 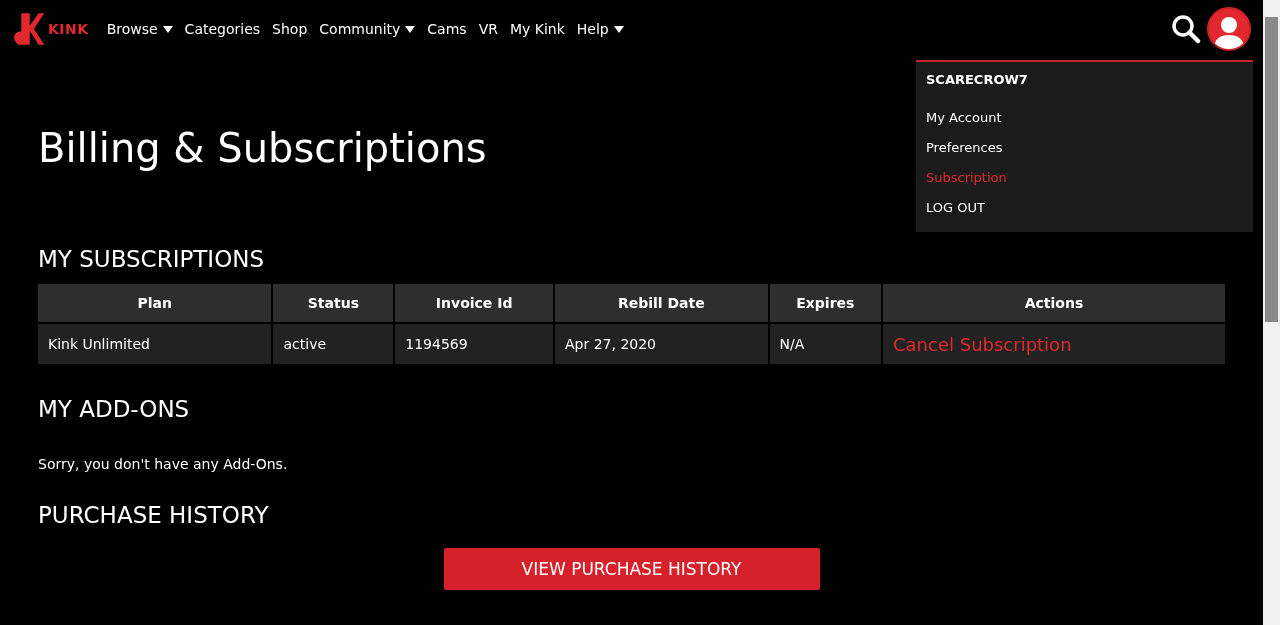 I want to click on nav-link: Browse, so click(x=139, y=29).